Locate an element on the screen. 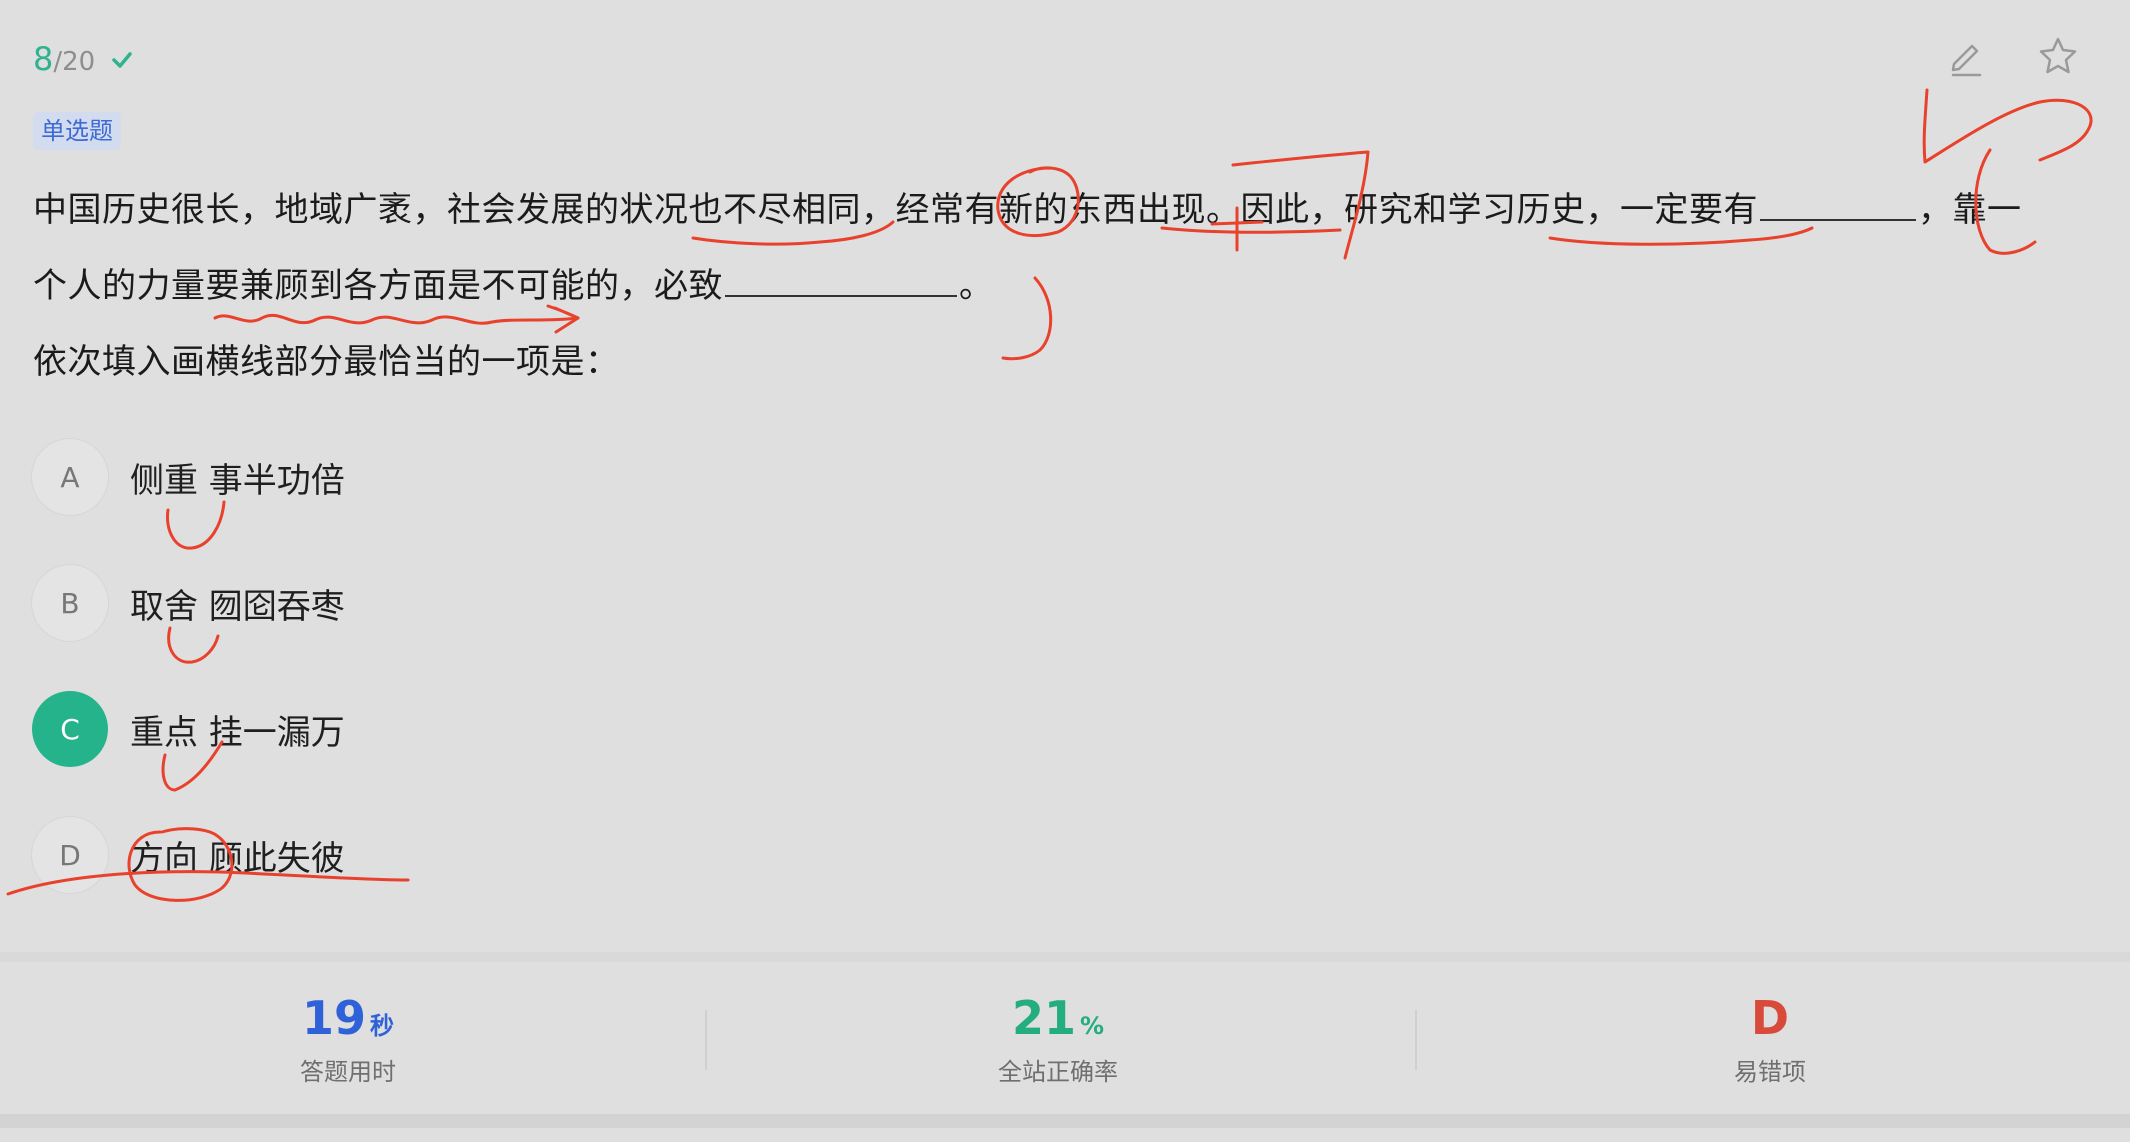 This screenshot has height=1142, width=2130. star-icon is located at coordinates (2058, 56).